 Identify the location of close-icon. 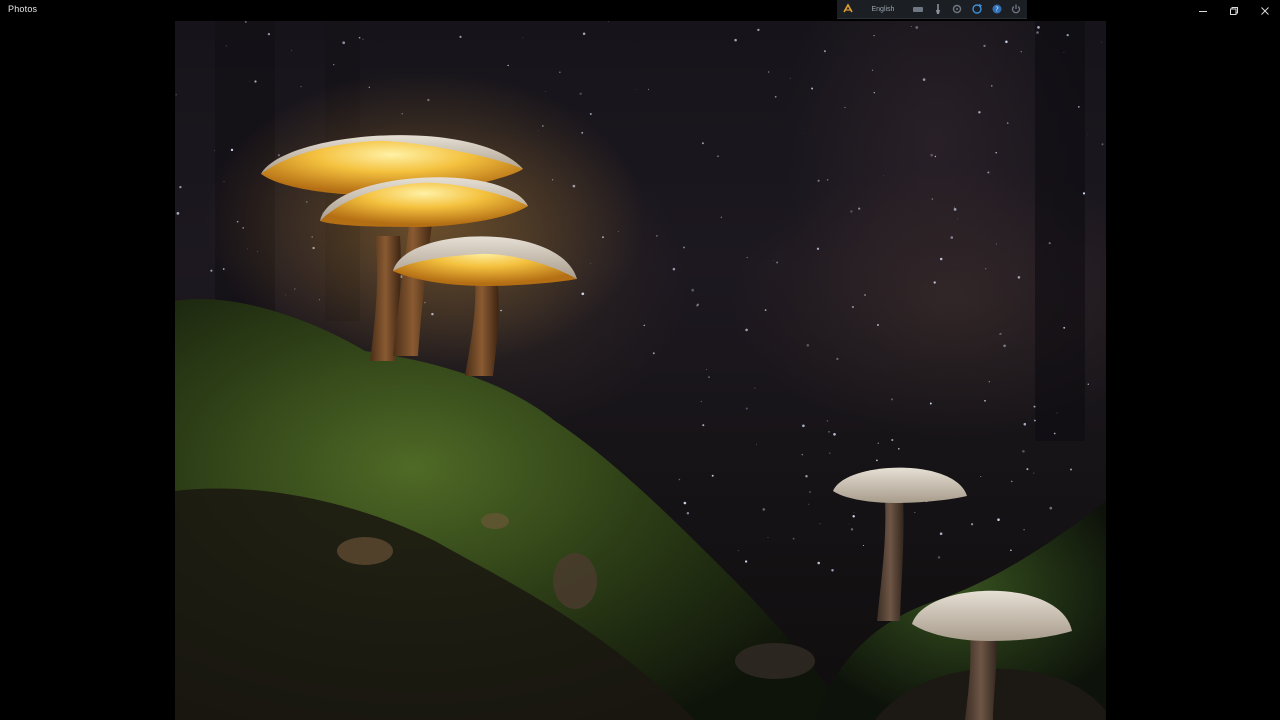
(1264, 10).